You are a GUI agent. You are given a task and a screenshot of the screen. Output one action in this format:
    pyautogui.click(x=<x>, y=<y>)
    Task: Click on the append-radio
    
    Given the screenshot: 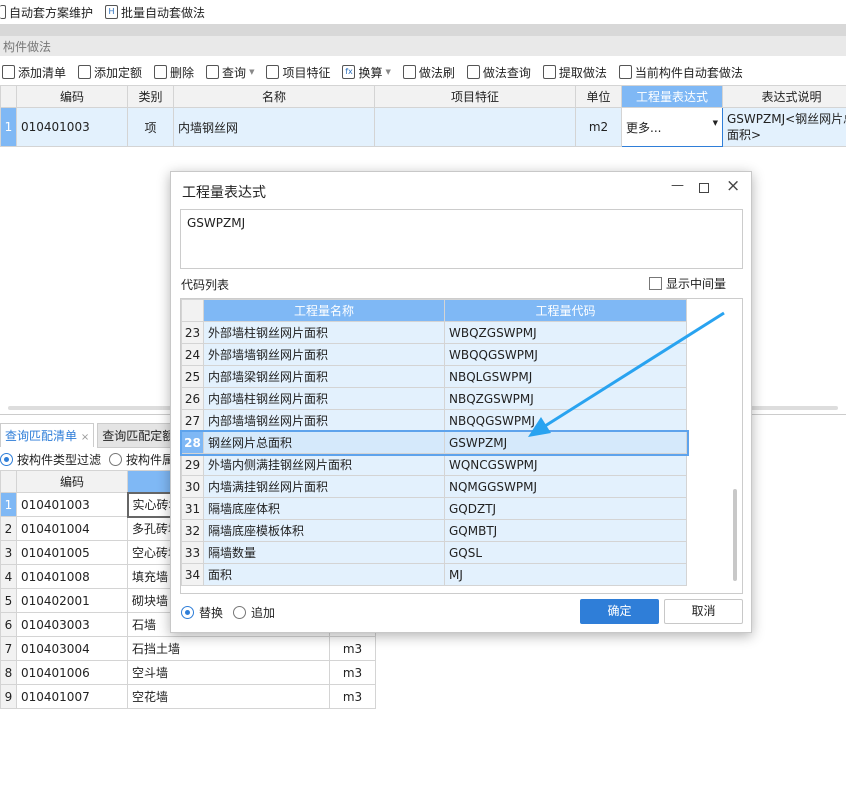 What is the action you would take?
    pyautogui.click(x=240, y=612)
    